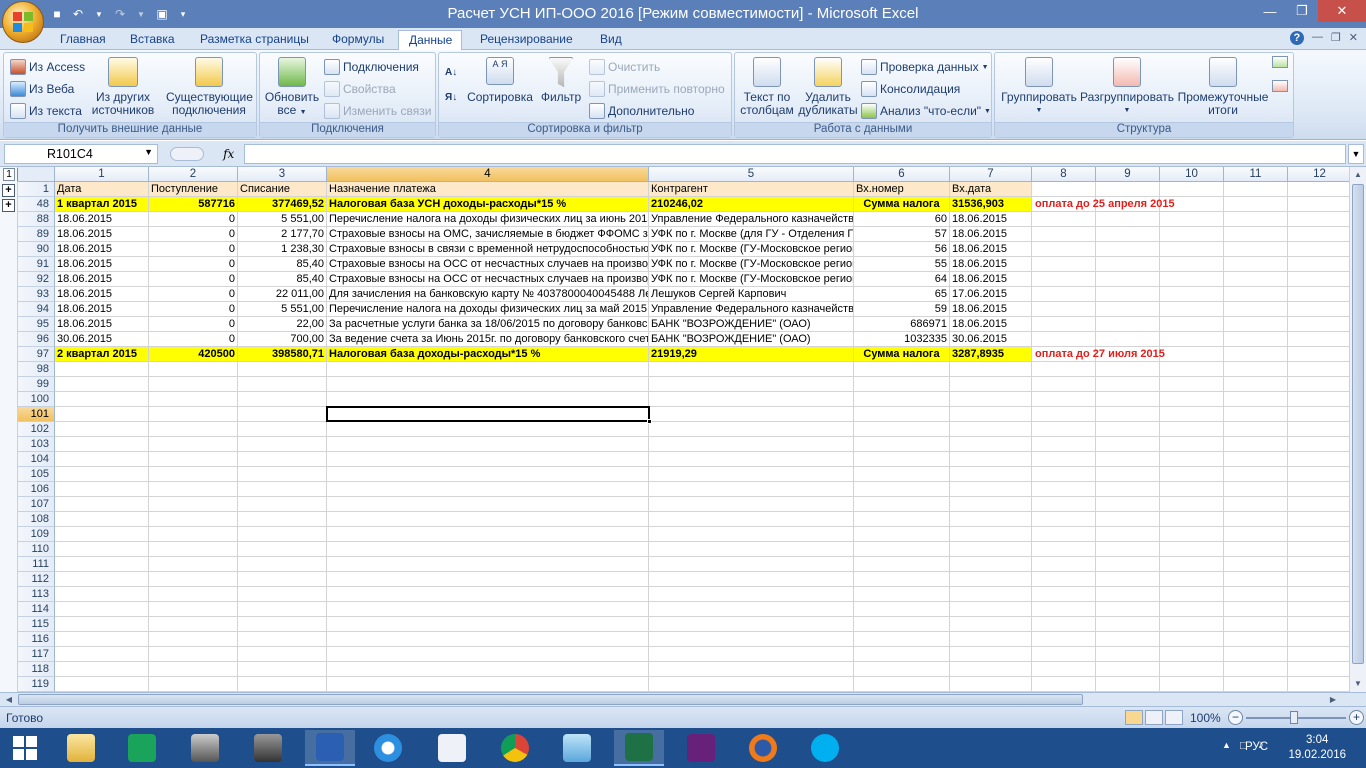  I want to click on cell: 21919,29, so click(751, 354).